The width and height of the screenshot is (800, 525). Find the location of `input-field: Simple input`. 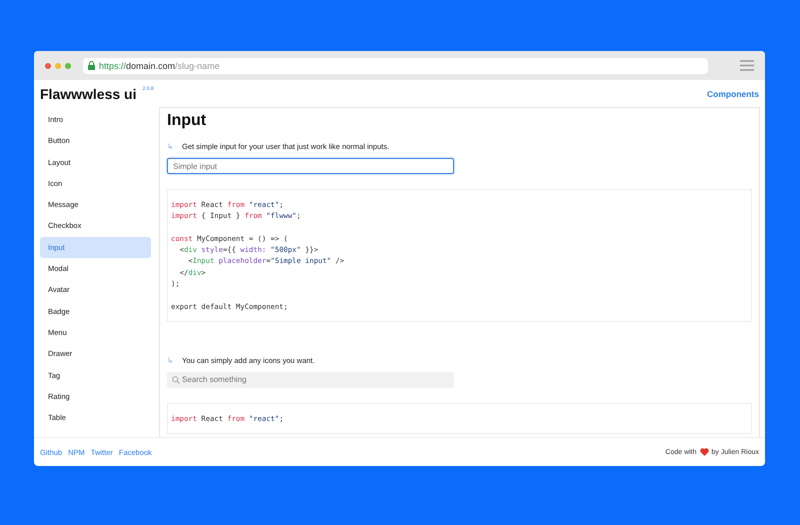

input-field: Simple input is located at coordinates (310, 166).